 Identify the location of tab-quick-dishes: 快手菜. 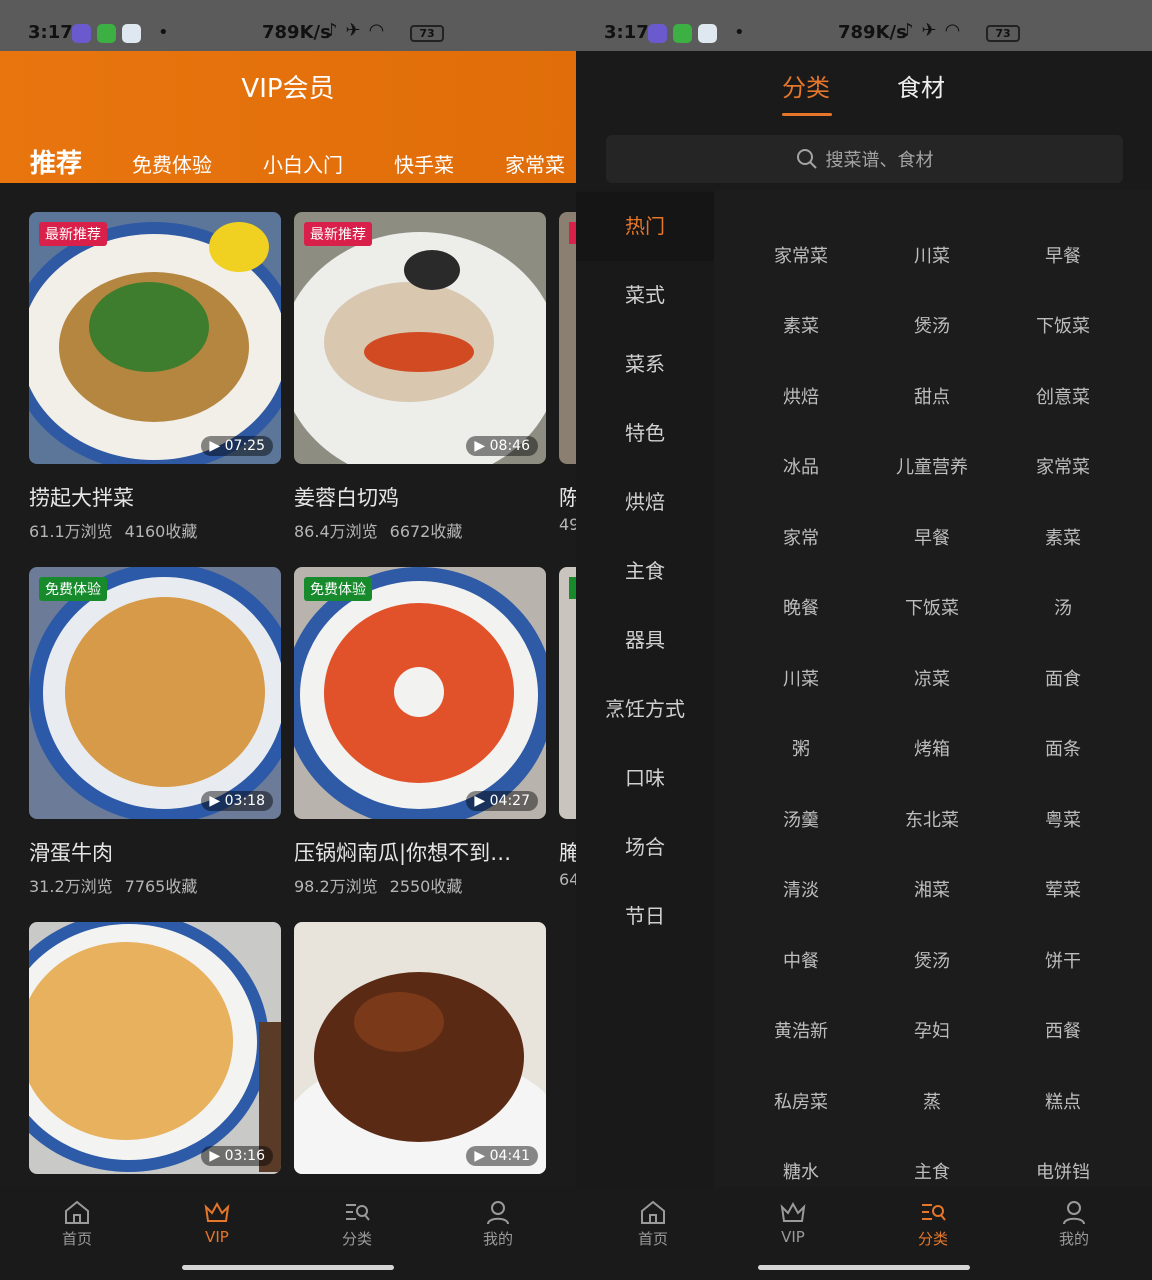
(424, 163).